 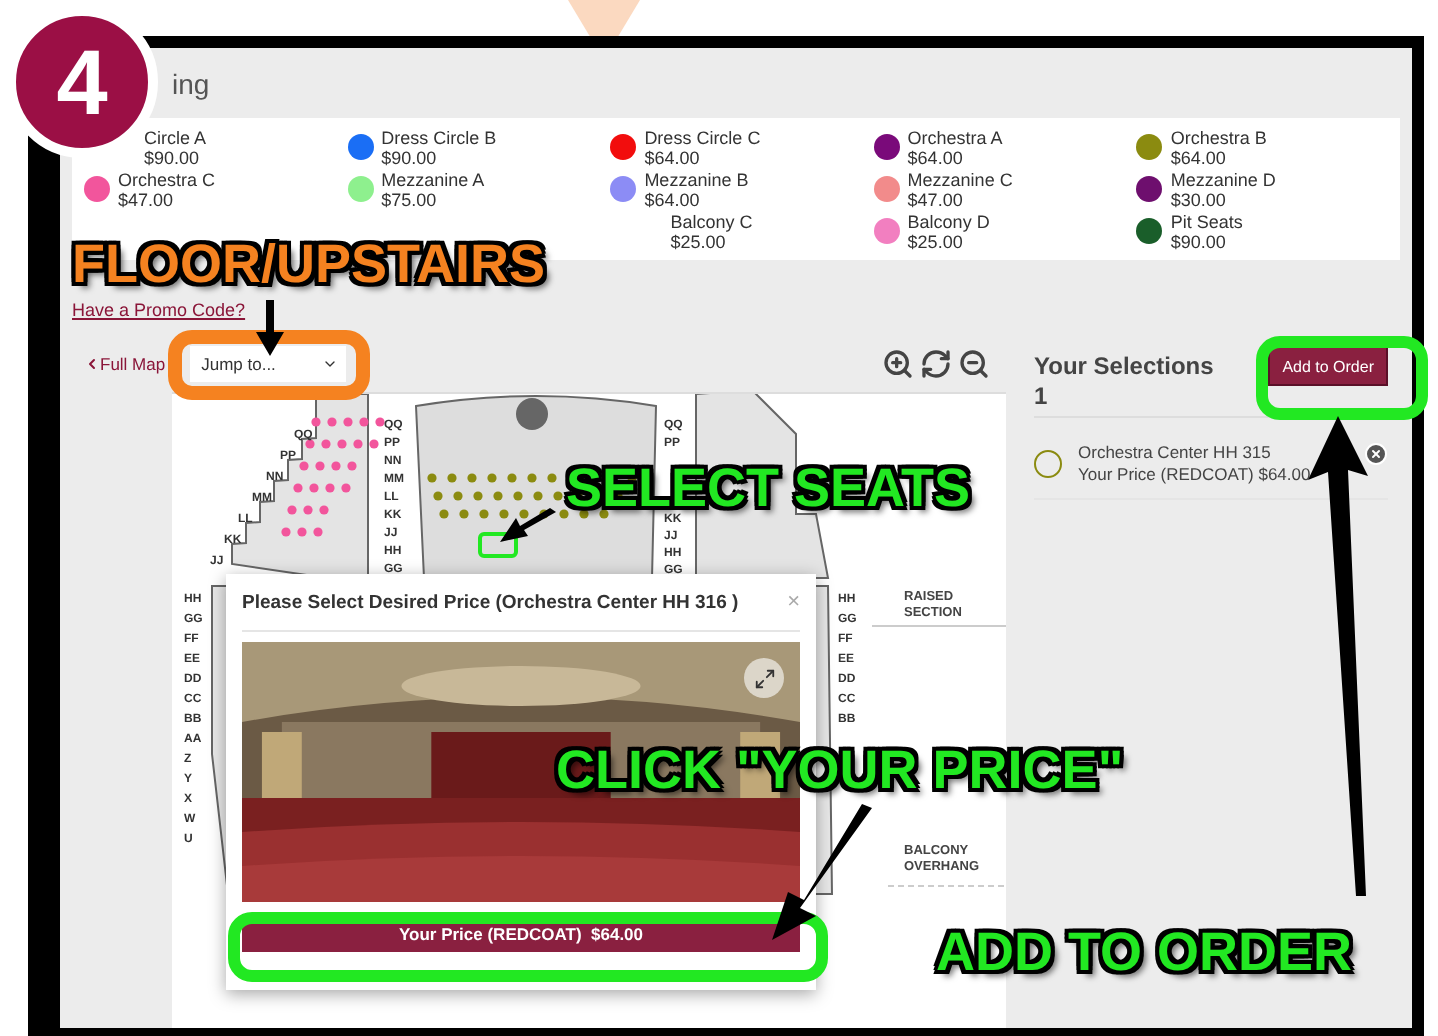 What do you see at coordinates (696, 179) in the screenshot?
I see `legend-name: Mezzanine B` at bounding box center [696, 179].